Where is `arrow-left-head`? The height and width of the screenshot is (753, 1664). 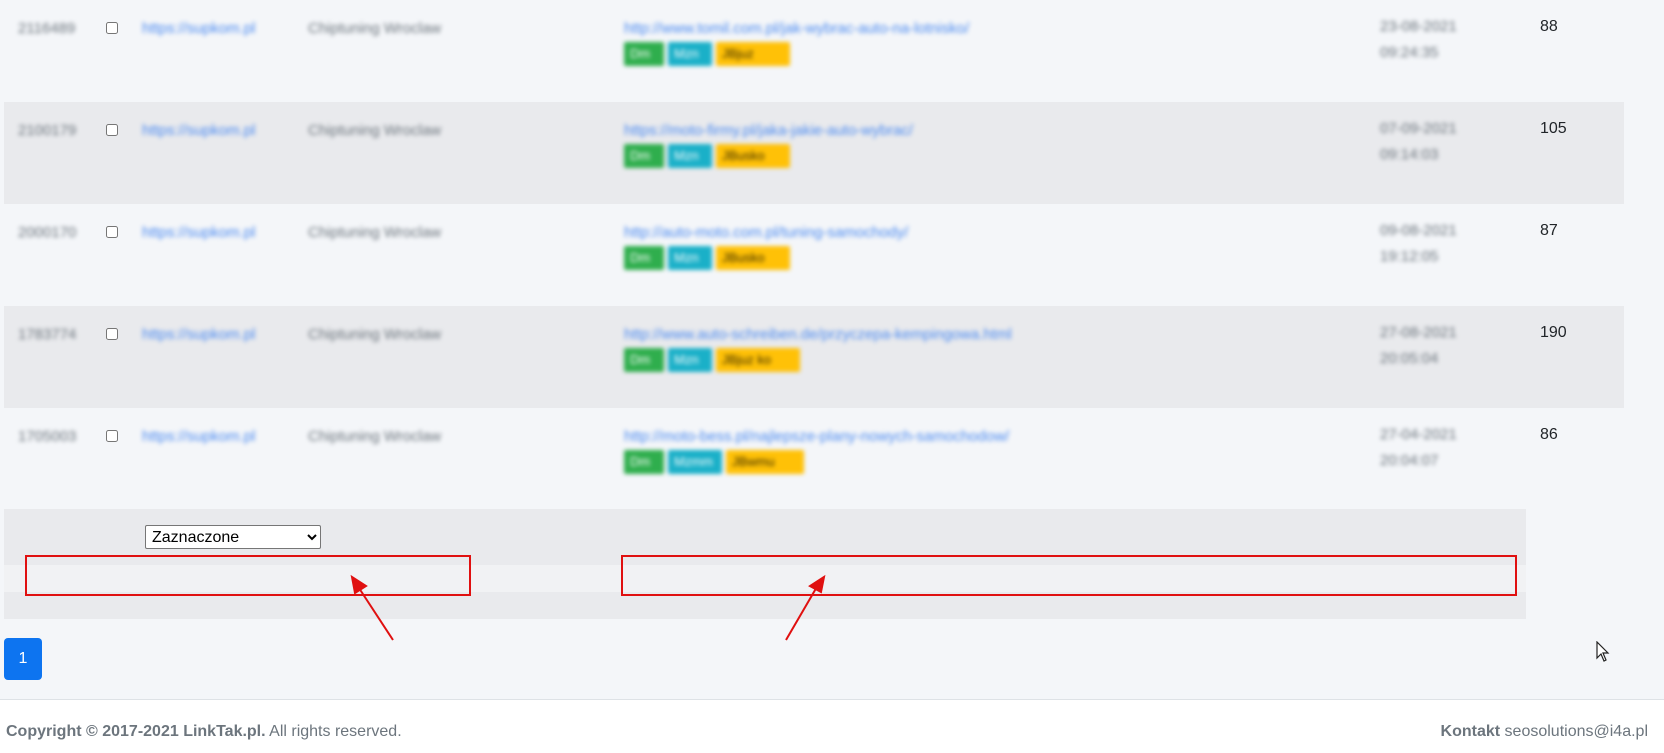 arrow-left-head is located at coordinates (359, 584).